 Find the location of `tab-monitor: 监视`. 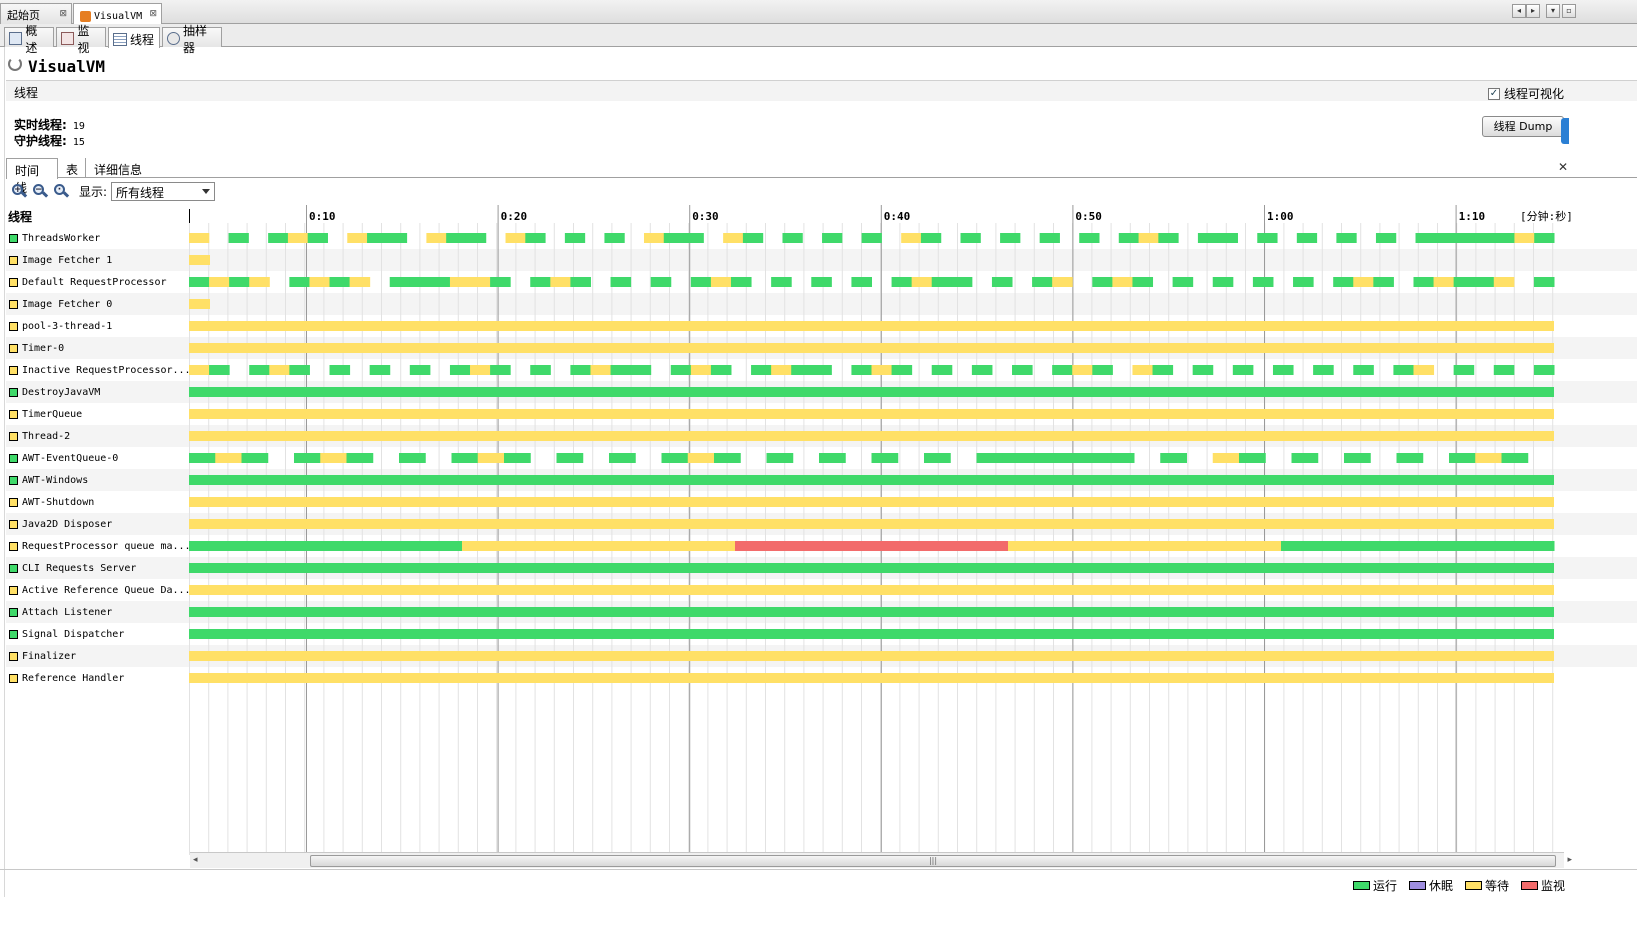

tab-monitor: 监视 is located at coordinates (81, 39).